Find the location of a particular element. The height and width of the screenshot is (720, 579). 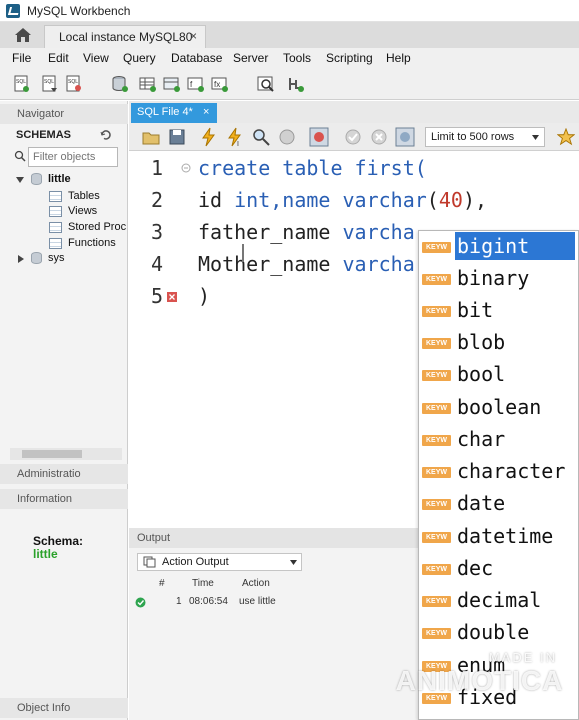

fold-marker-icon is located at coordinates (186, 168).